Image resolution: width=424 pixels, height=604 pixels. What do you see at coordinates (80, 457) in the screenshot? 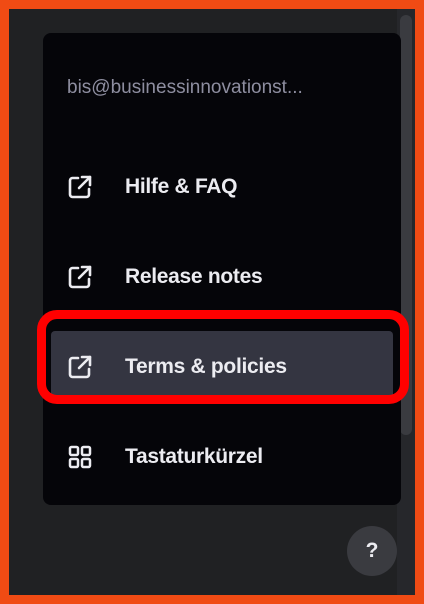
I see `grid-icon` at bounding box center [80, 457].